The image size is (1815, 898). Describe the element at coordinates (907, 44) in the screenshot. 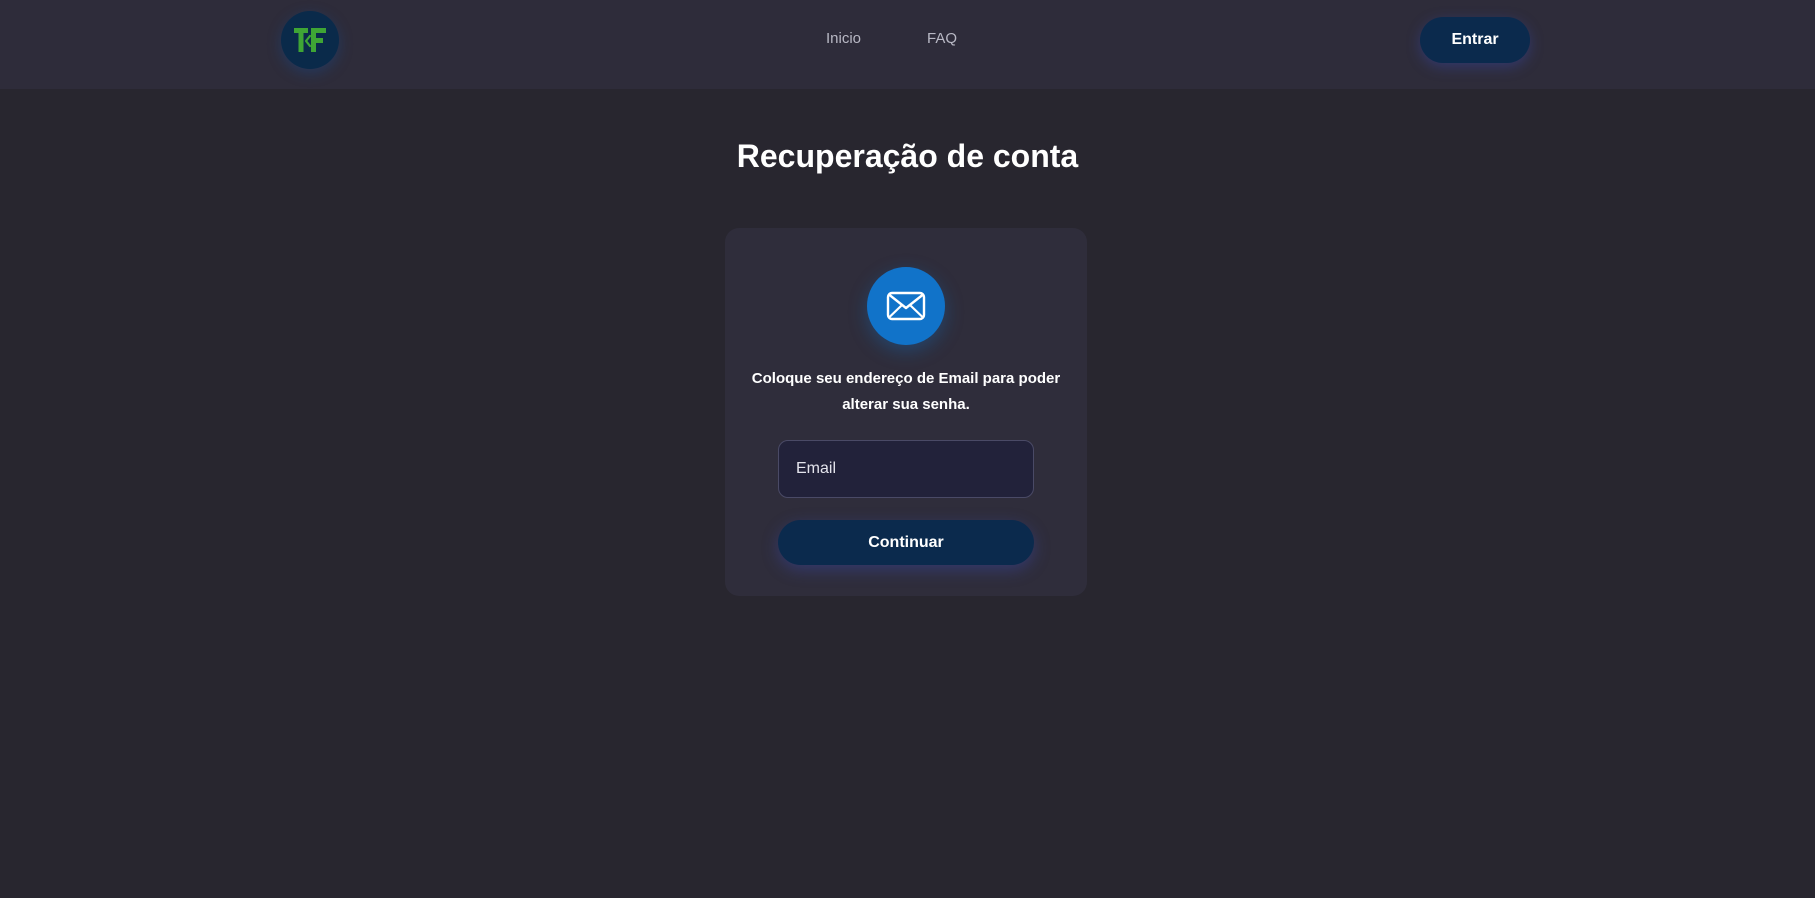

I see `top-navbar: Inicio FAQ Entrar` at that location.